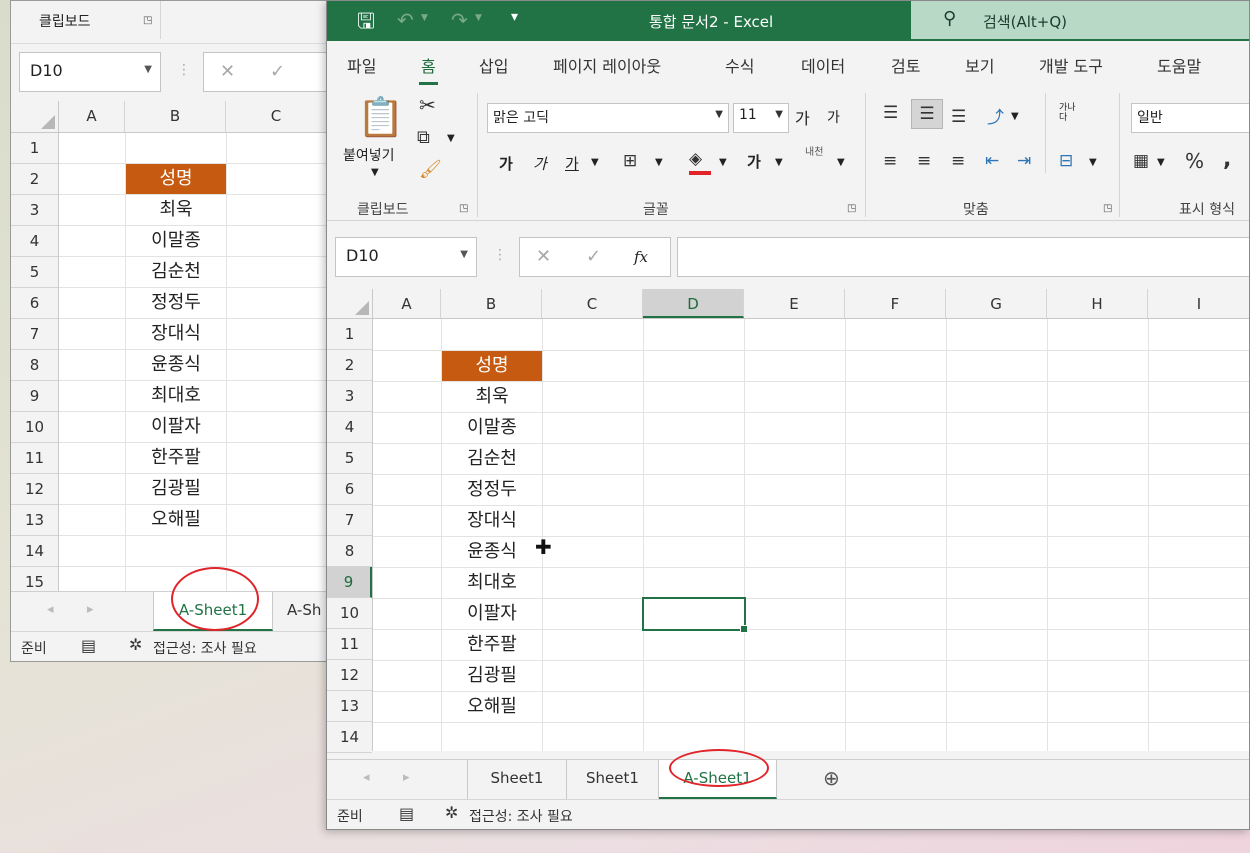  Describe the element at coordinates (1227, 159) in the screenshot. I see `comma-style-icon: ,` at that location.